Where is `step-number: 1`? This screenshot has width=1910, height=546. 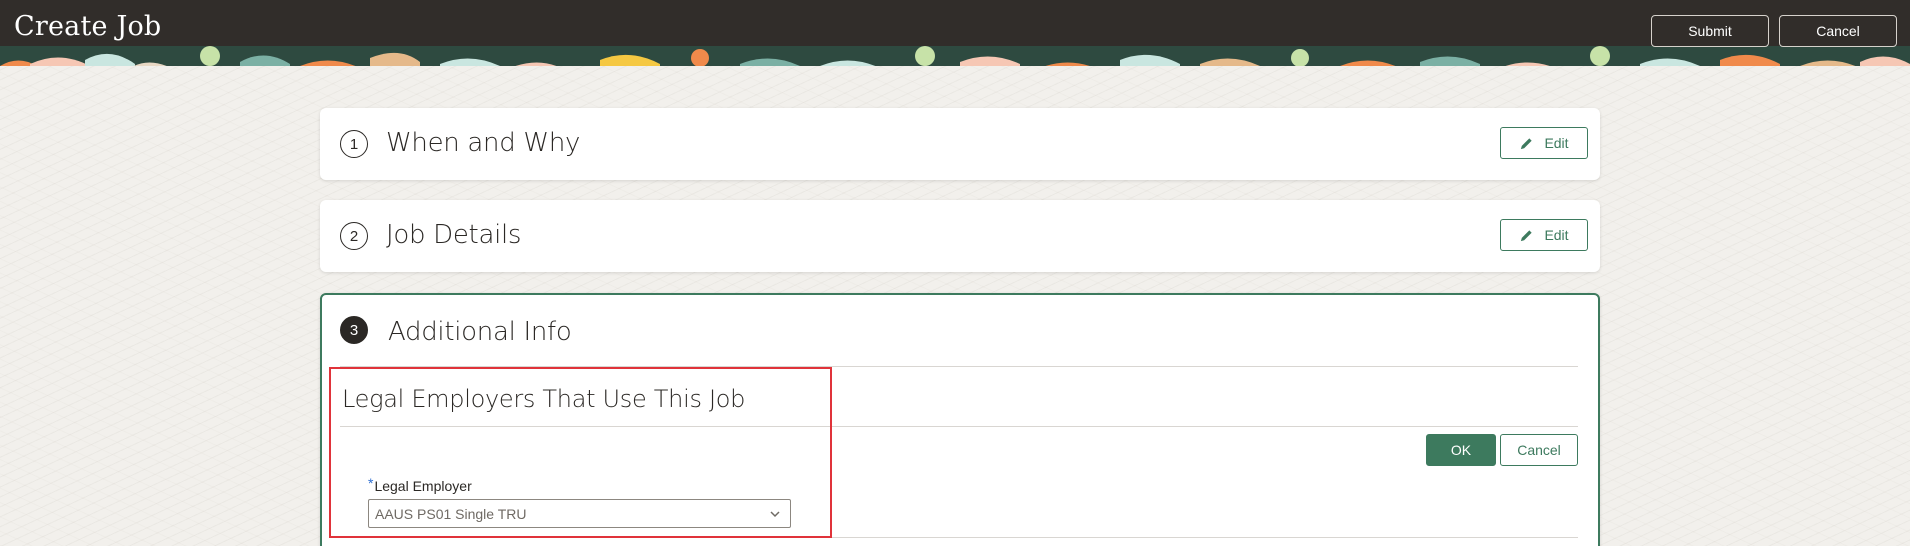 step-number: 1 is located at coordinates (354, 144).